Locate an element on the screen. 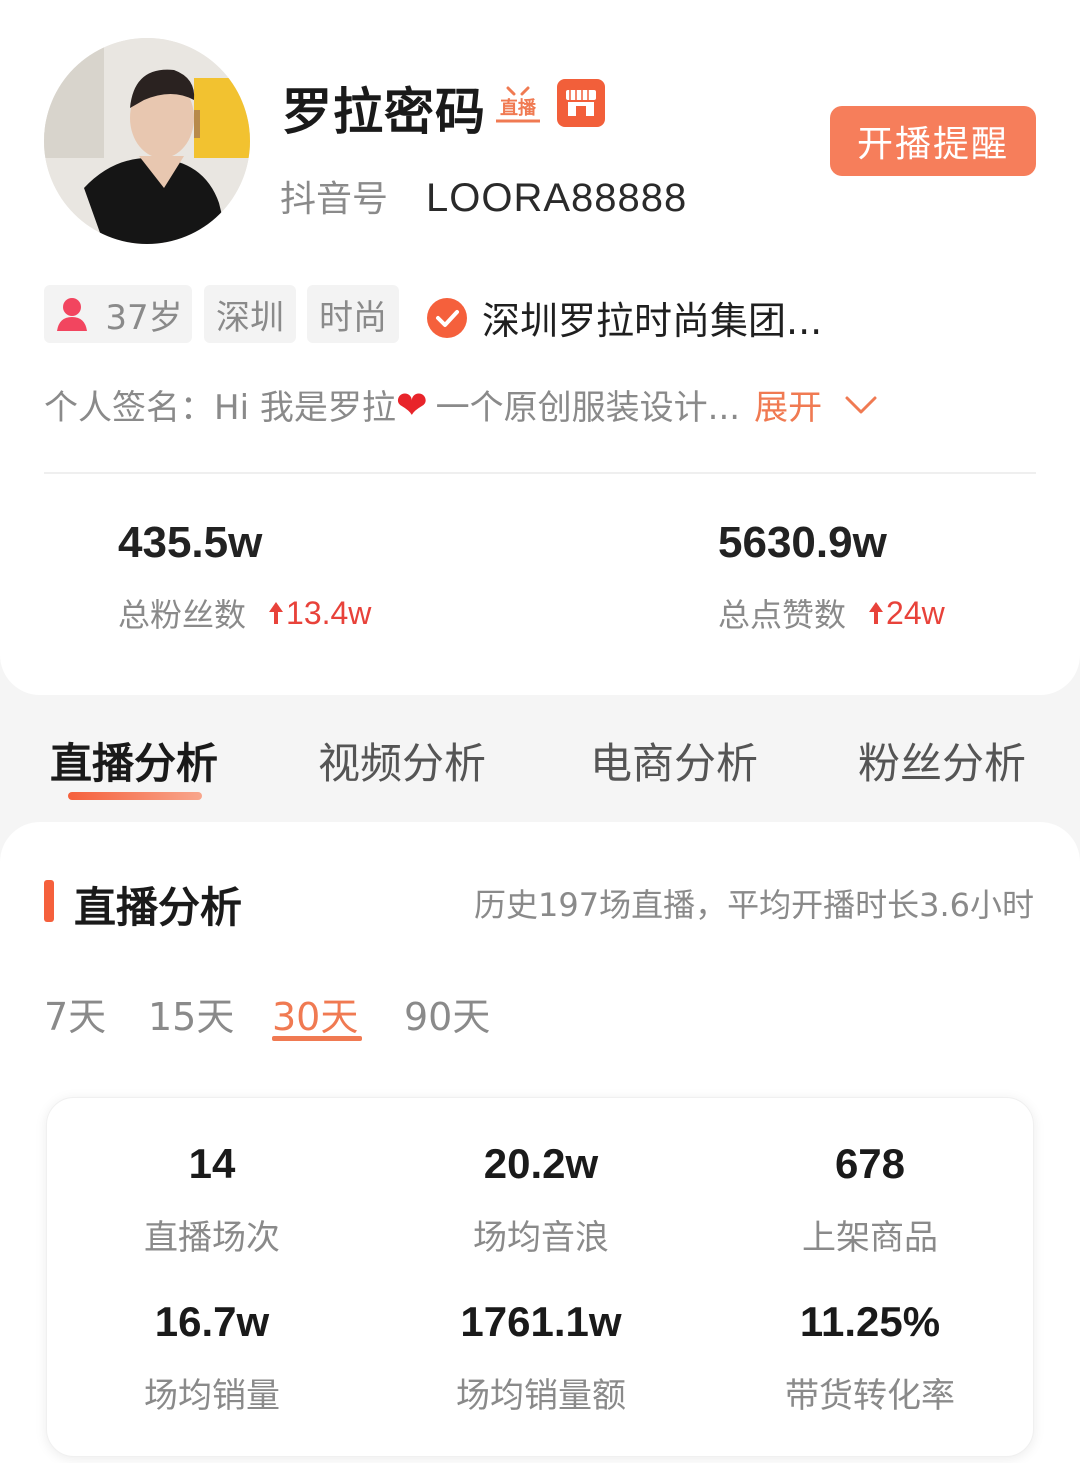 This screenshot has width=1080, height=1463. profile-name: 罗拉密码 is located at coordinates (384, 112).